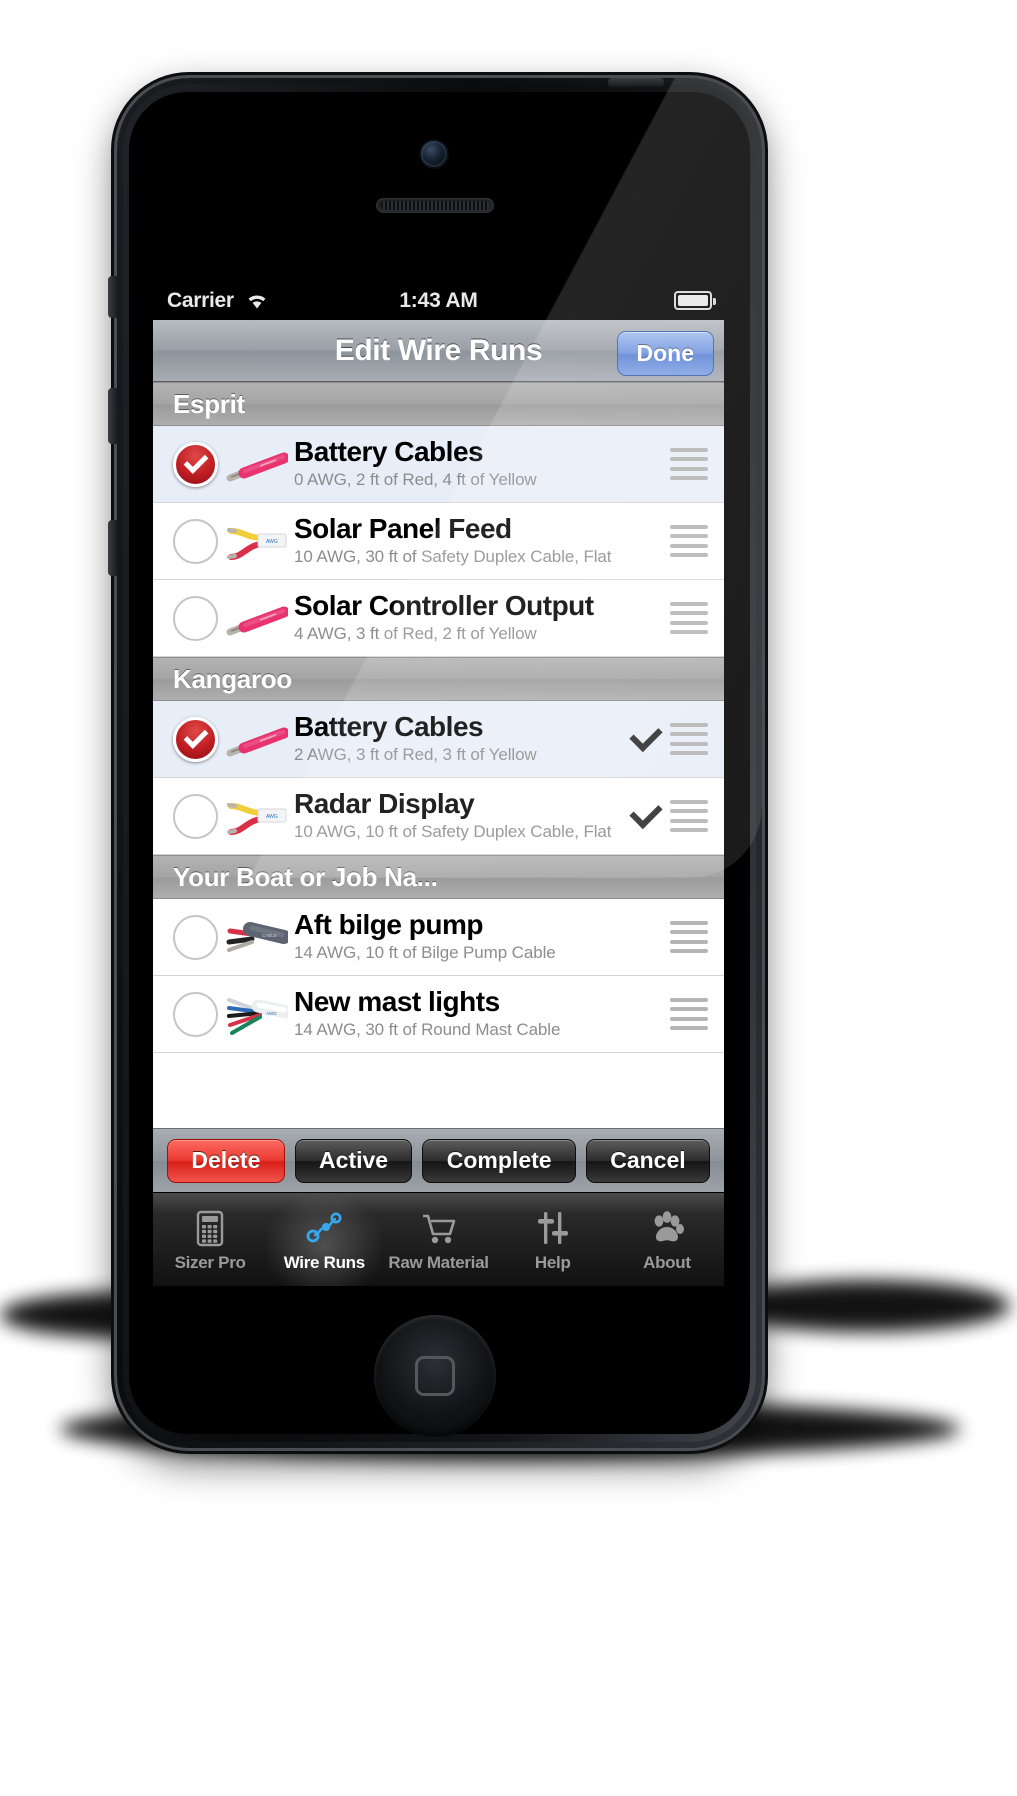 This screenshot has width=1017, height=1796. Describe the element at coordinates (113, 297) in the screenshot. I see `silent-switch` at that location.